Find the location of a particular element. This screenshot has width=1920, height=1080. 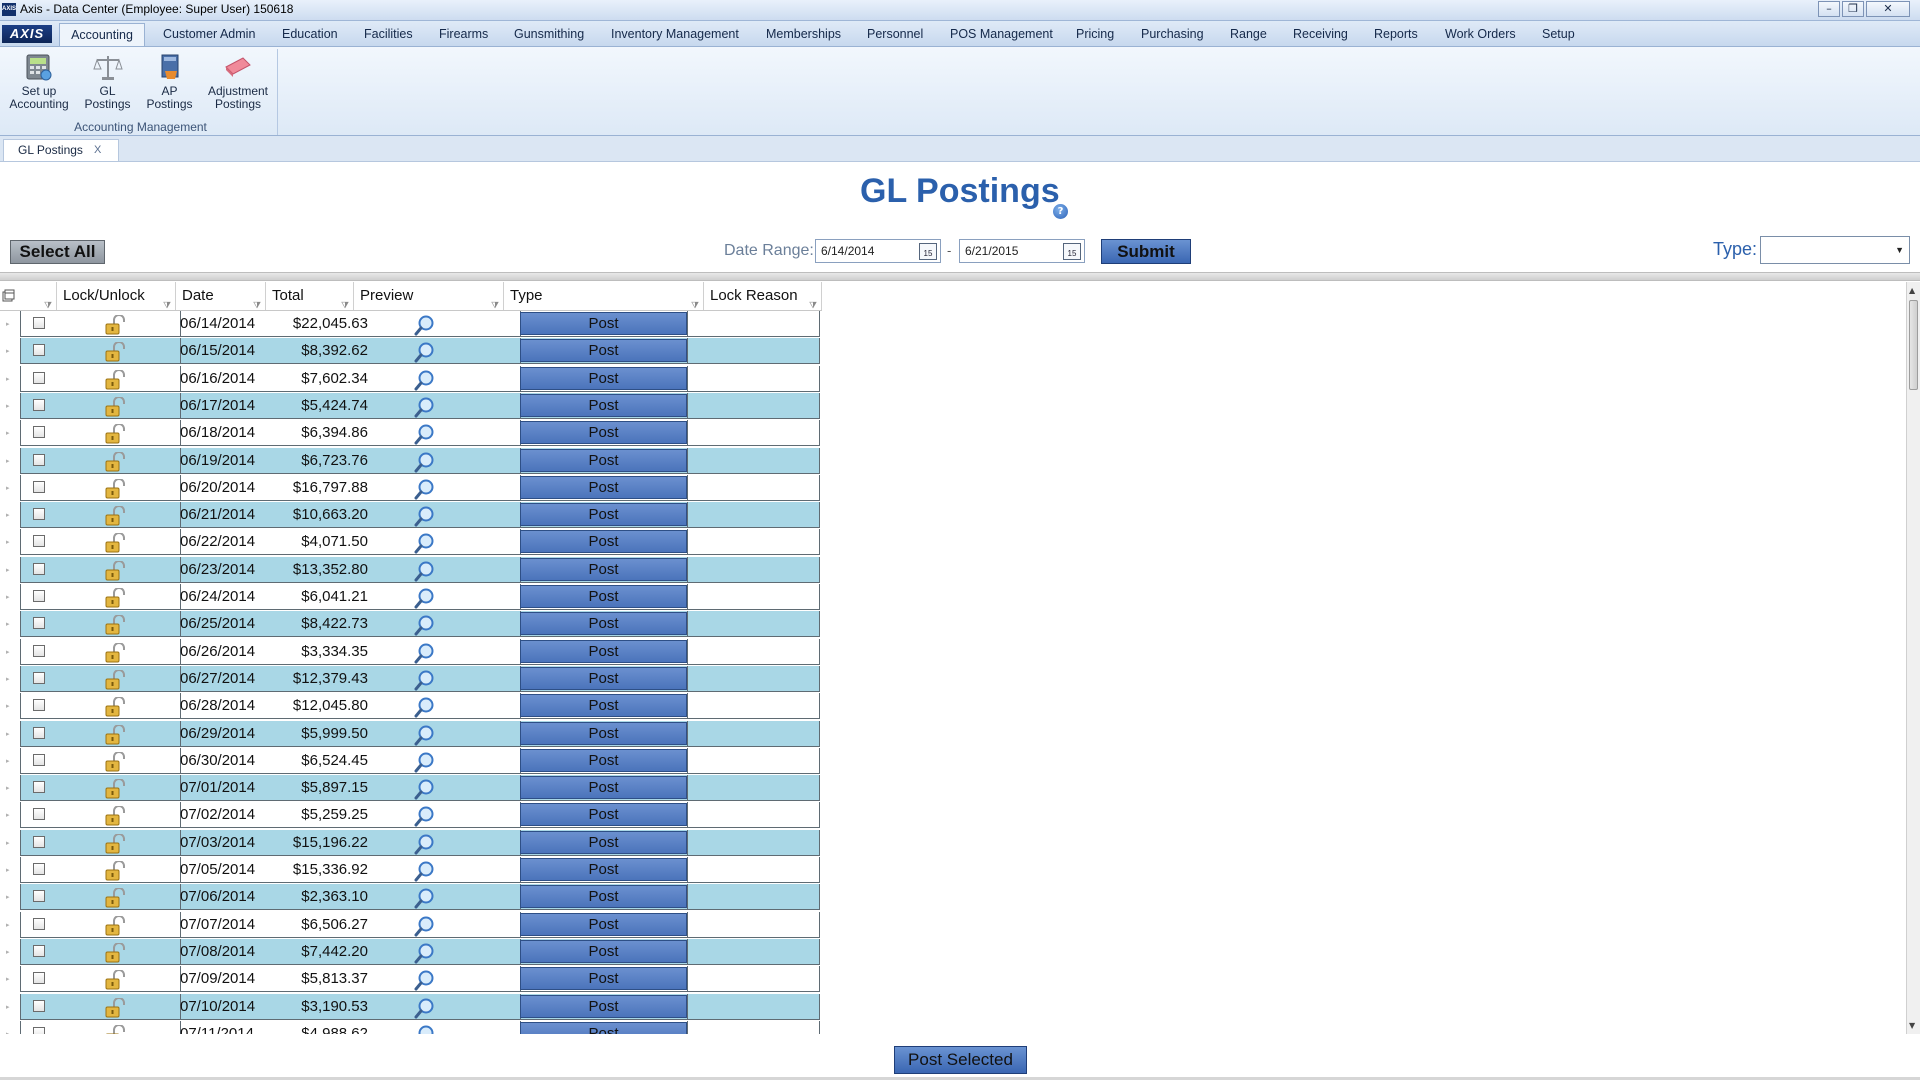

table-row: ▸ 06/24/2014 $6,041.21 Post is located at coordinates (413, 597).